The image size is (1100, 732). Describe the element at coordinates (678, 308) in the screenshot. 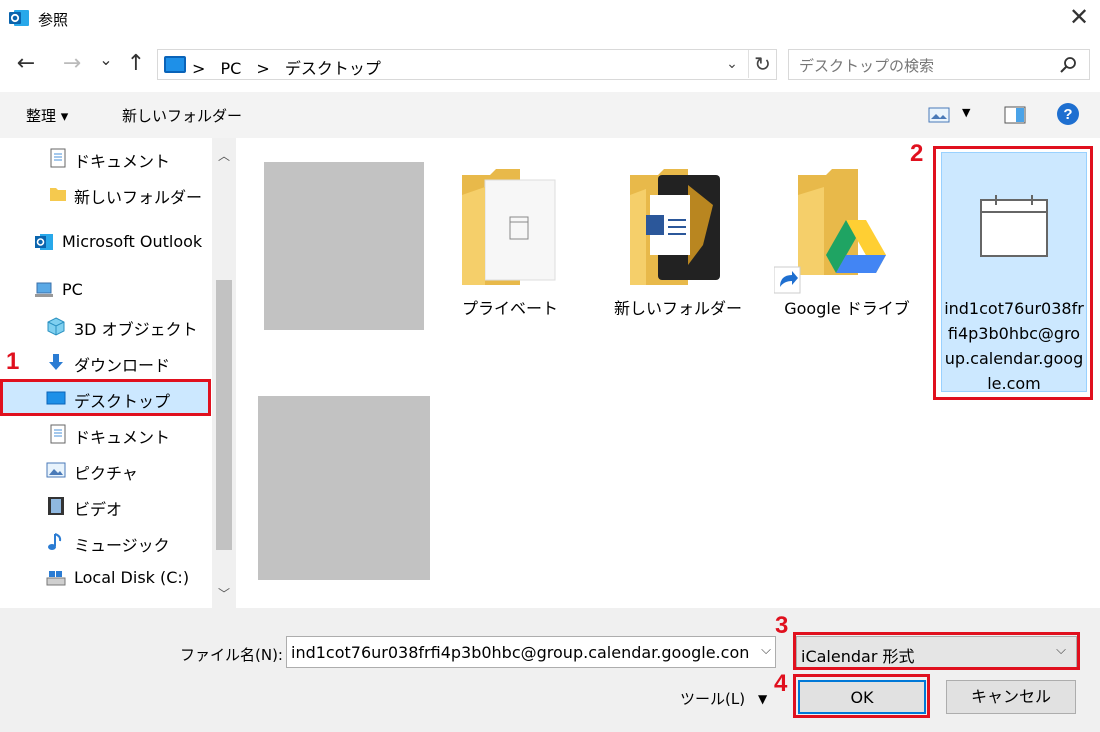

I see `file-item-label: 新しいフォルダー` at that location.